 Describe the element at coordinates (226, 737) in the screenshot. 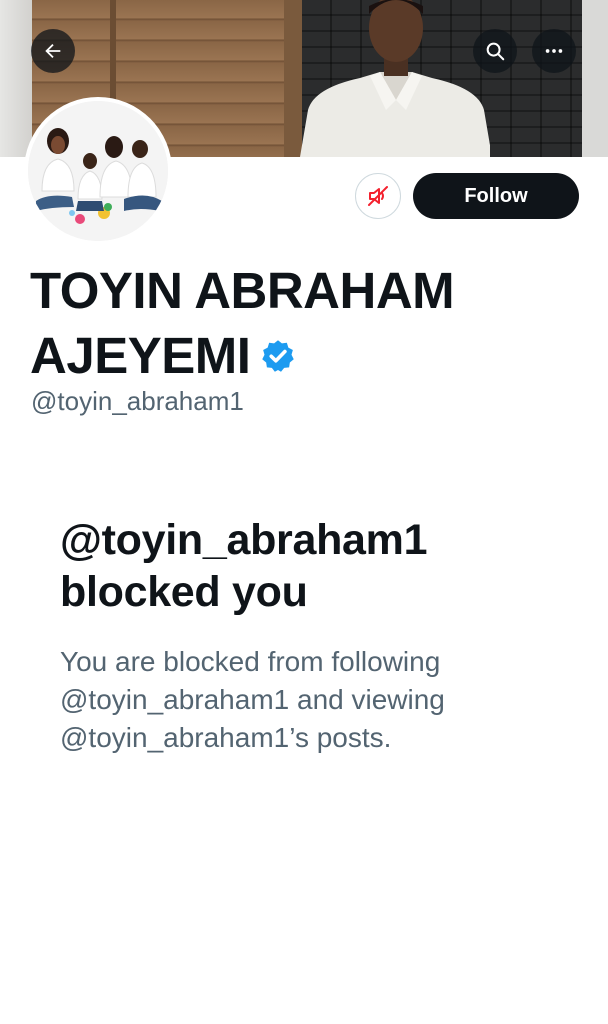

I see `blocked-desc-line: @toyin_abraham1’s posts.` at that location.